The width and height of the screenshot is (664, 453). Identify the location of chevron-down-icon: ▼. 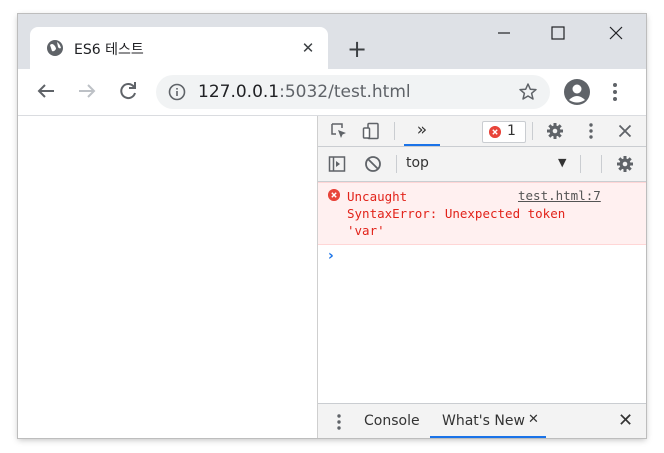
(562, 162).